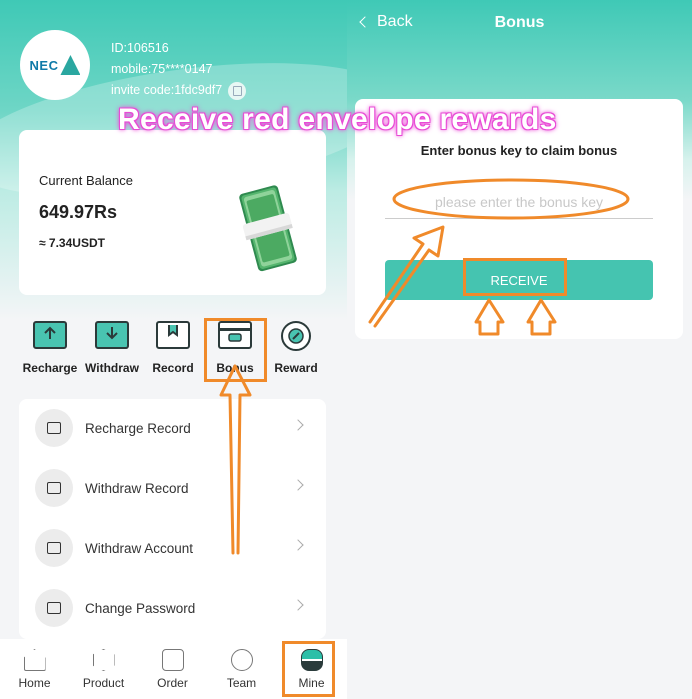 This screenshot has width=692, height=699. What do you see at coordinates (137, 488) in the screenshot?
I see `menu-item-label: Withdraw Record` at bounding box center [137, 488].